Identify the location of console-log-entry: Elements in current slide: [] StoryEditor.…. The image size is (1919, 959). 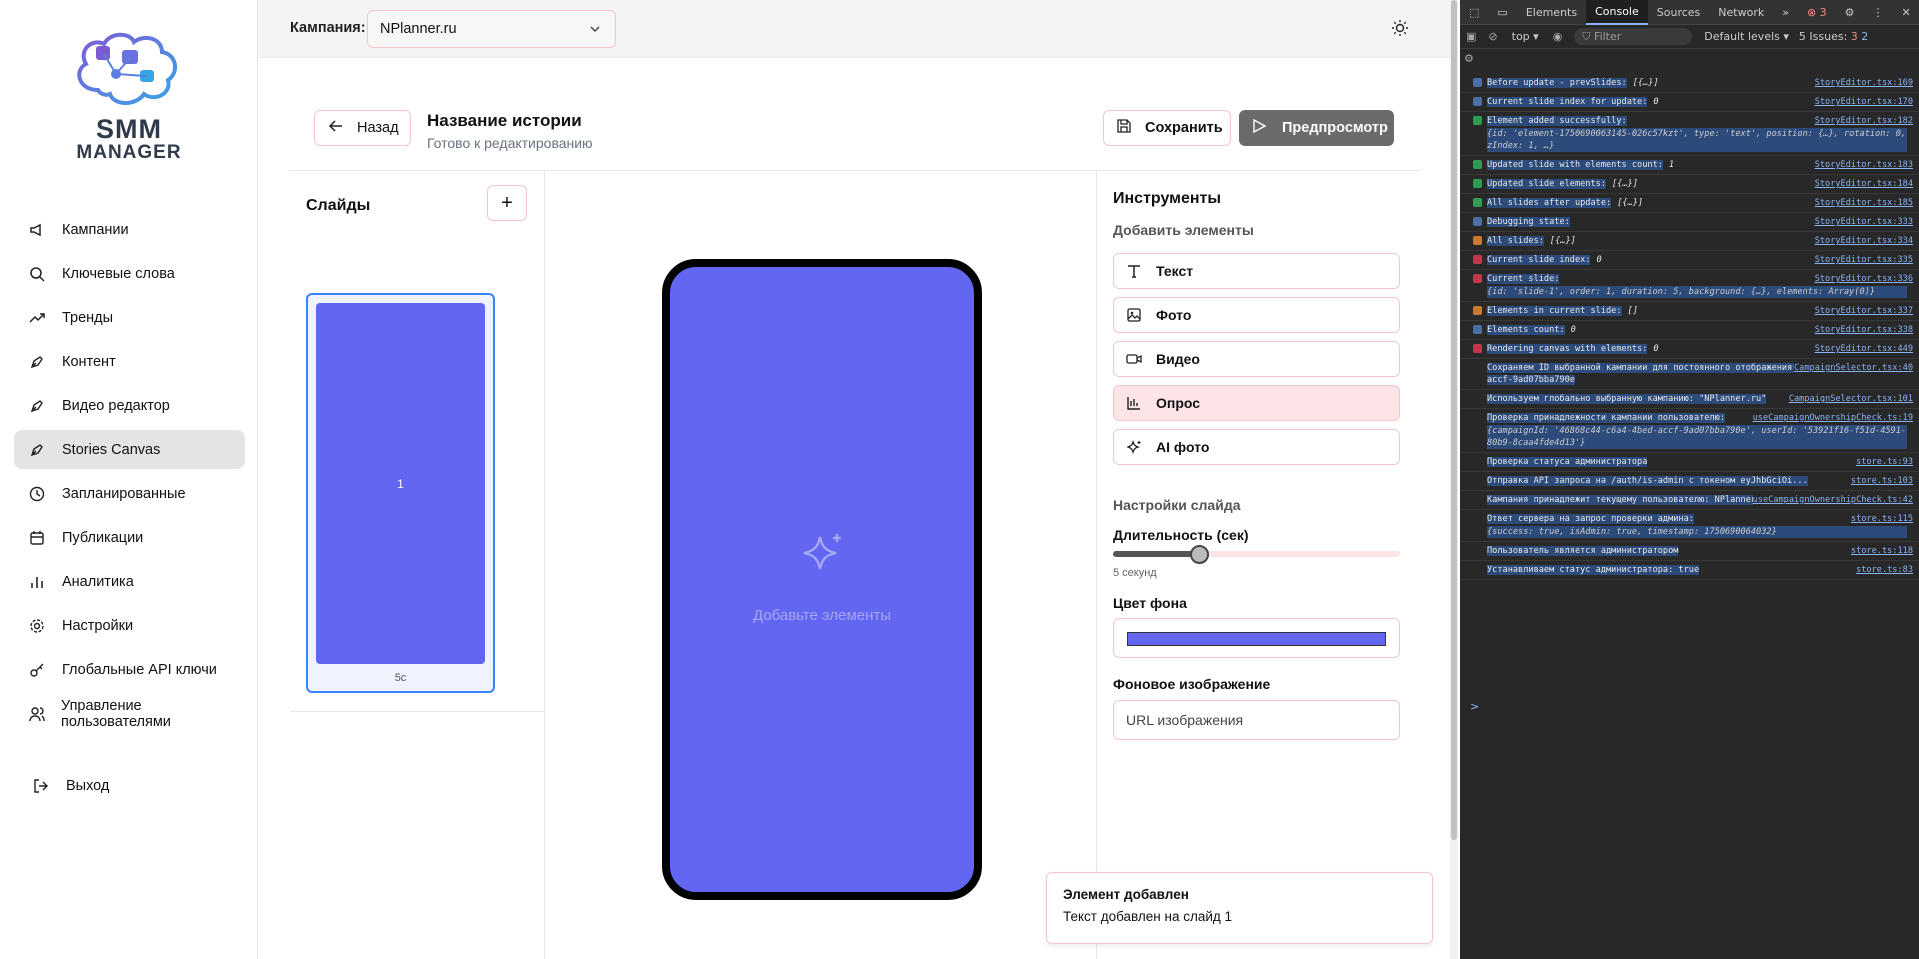
(1689, 311).